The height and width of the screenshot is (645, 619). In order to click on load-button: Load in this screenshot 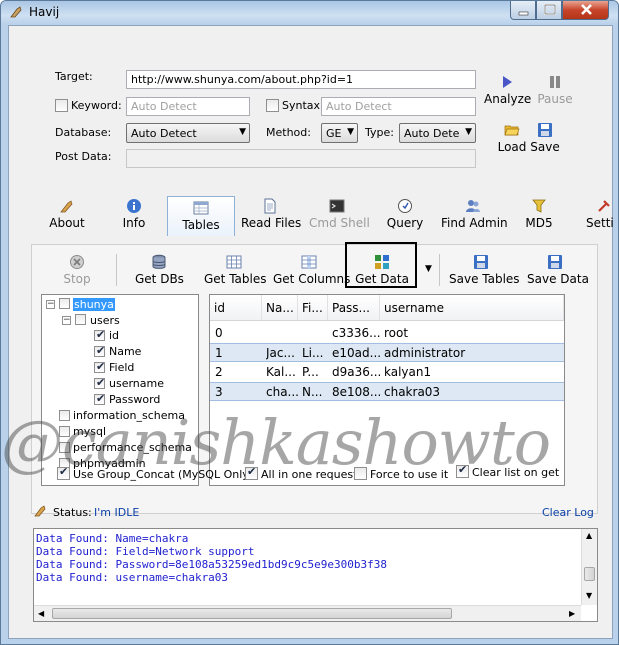, I will do `click(512, 138)`.